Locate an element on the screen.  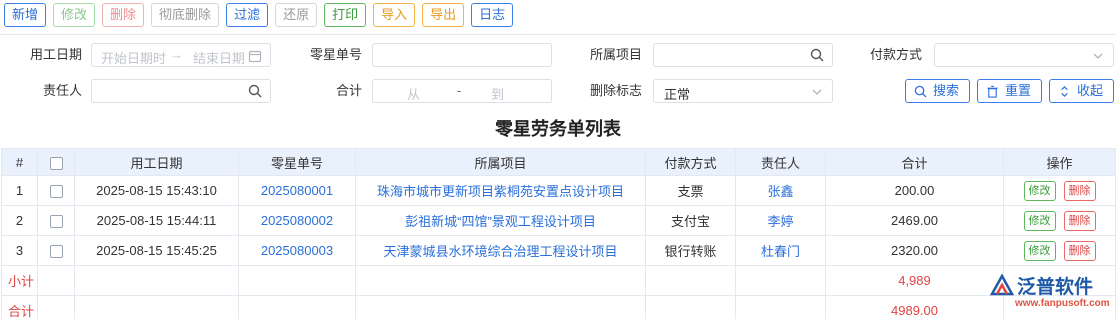
purge-button: 彻底删除 is located at coordinates (185, 15).